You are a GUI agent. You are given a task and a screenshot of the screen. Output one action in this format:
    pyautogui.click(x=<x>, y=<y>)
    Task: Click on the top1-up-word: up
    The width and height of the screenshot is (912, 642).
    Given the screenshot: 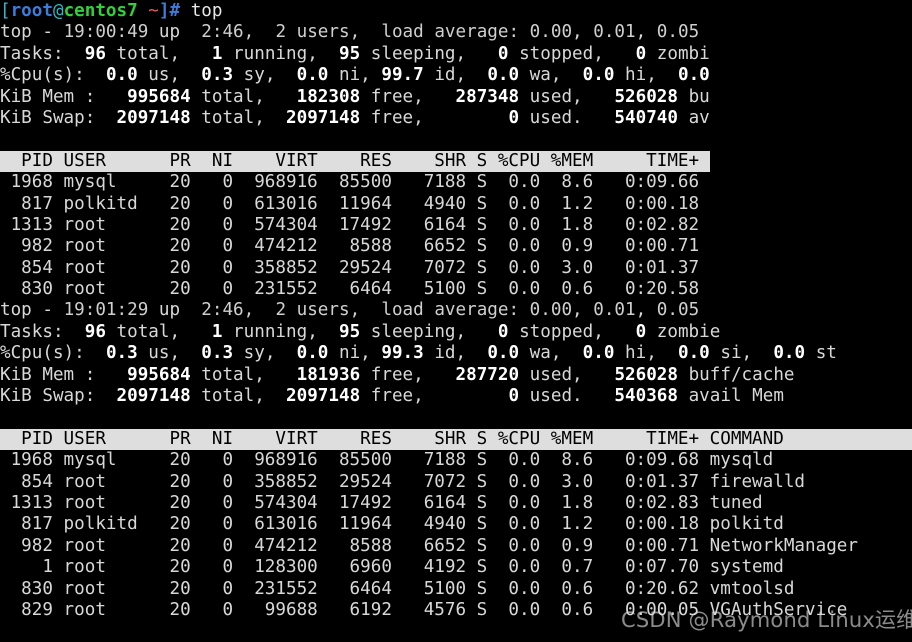 What is the action you would take?
    pyautogui.click(x=175, y=32)
    